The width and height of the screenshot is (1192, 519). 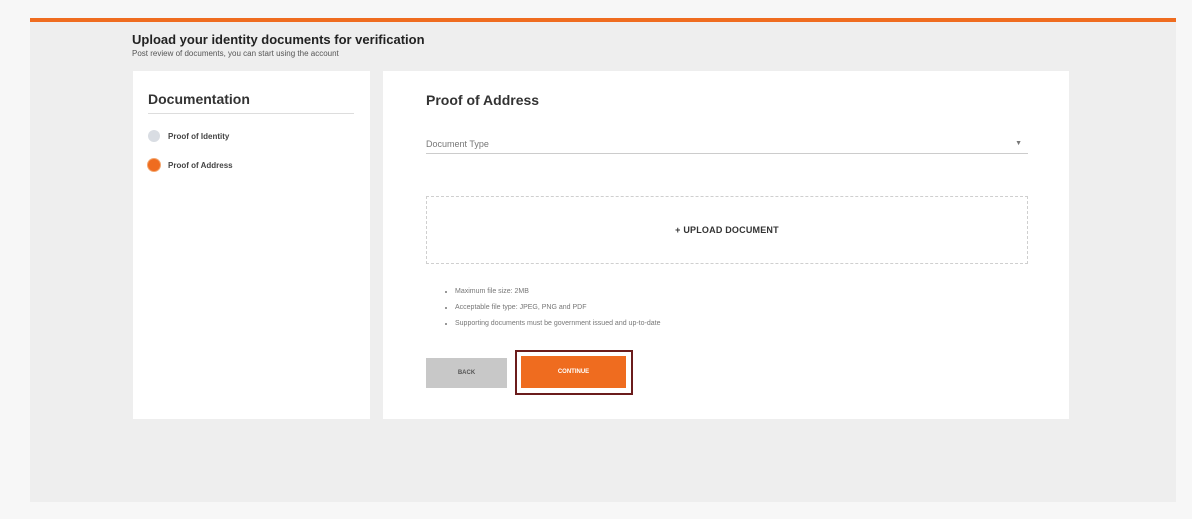 What do you see at coordinates (483, 100) in the screenshot?
I see `section-heading: Proof of Address` at bounding box center [483, 100].